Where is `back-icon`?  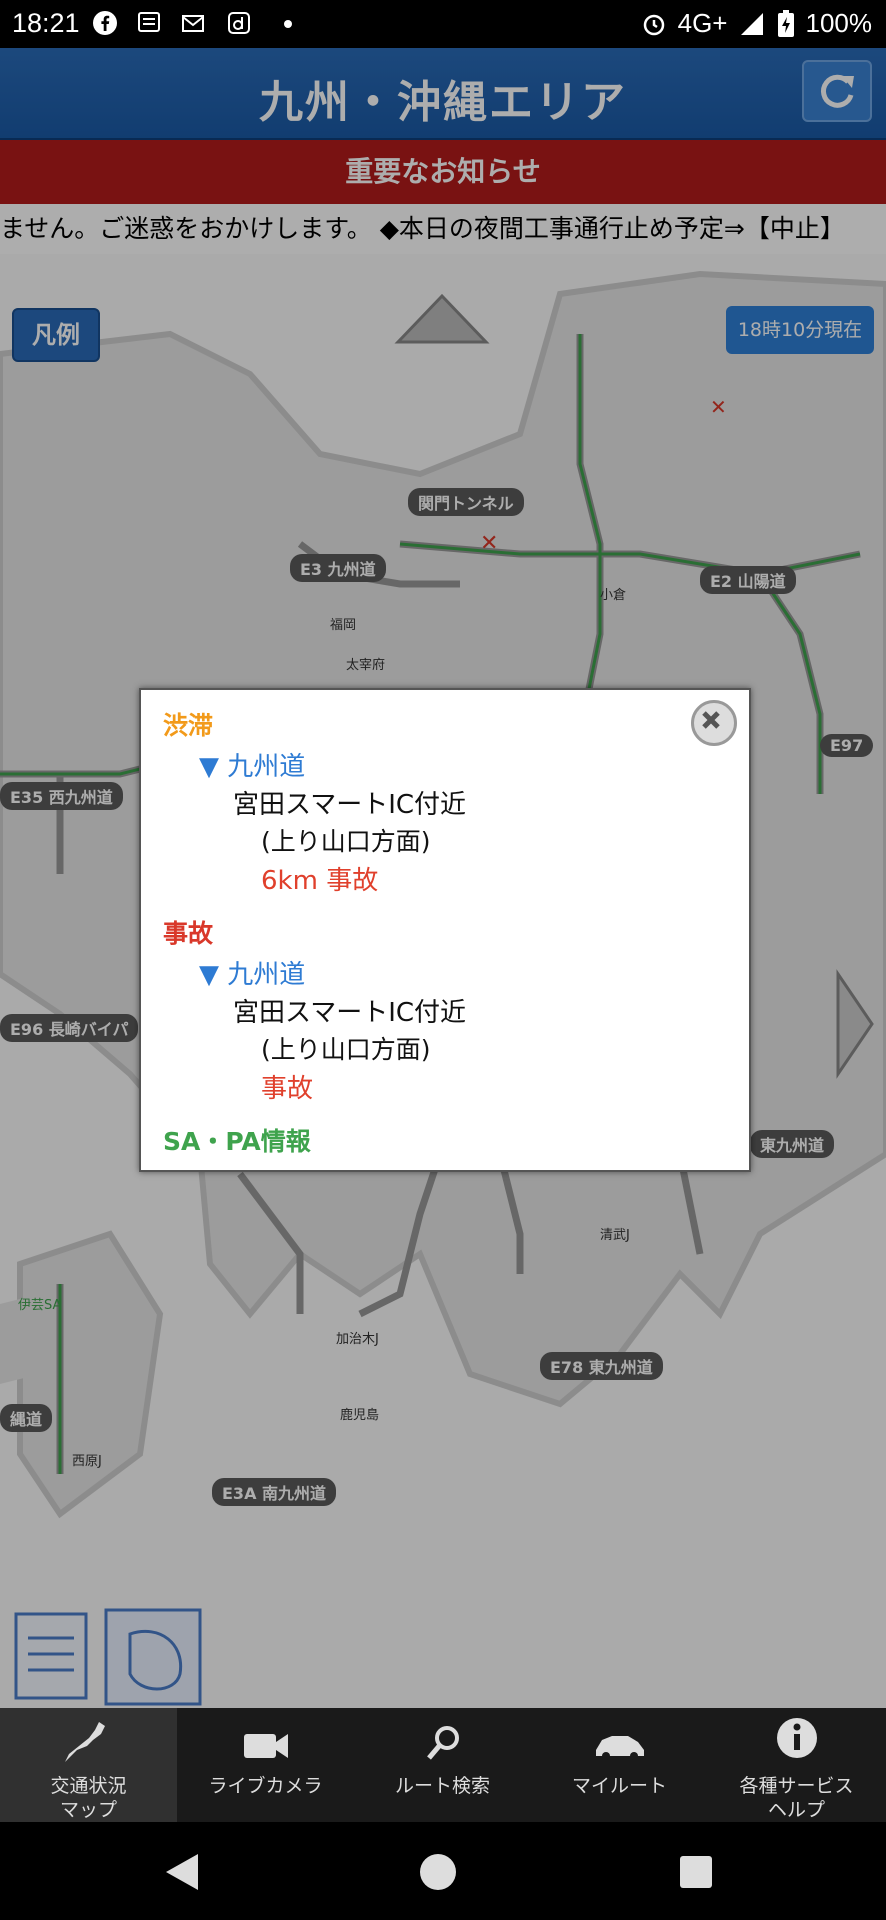 back-icon is located at coordinates (182, 1872).